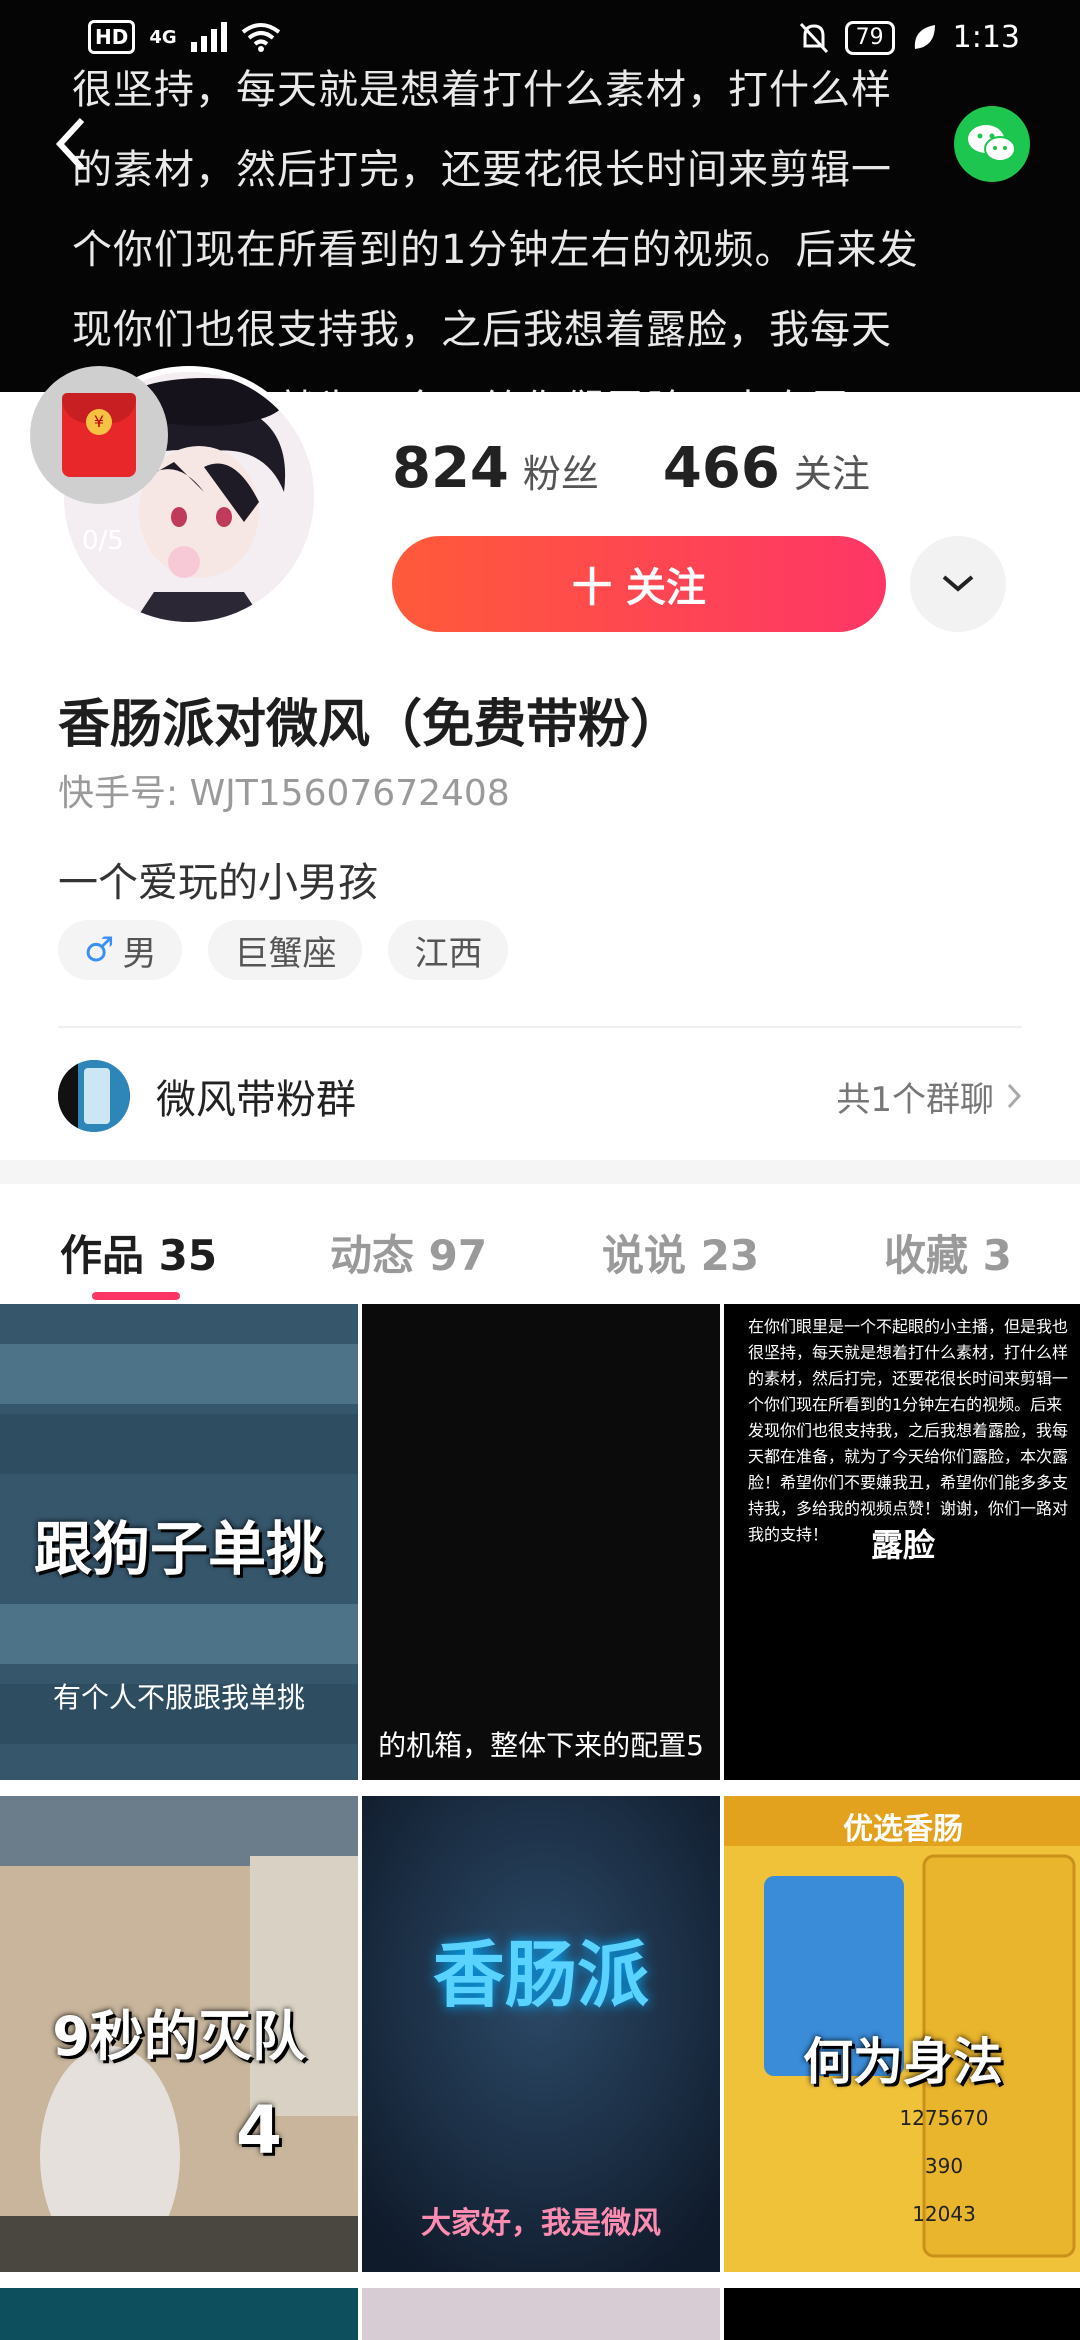 The height and width of the screenshot is (2340, 1080). I want to click on clock: 1:13, so click(986, 37).